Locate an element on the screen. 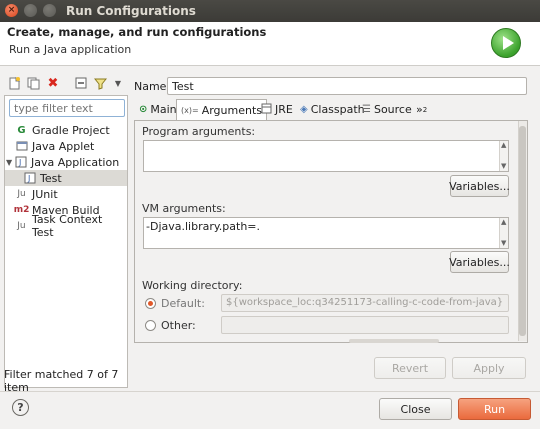  expand-triangle-icon: ▼ is located at coordinates (10, 162).